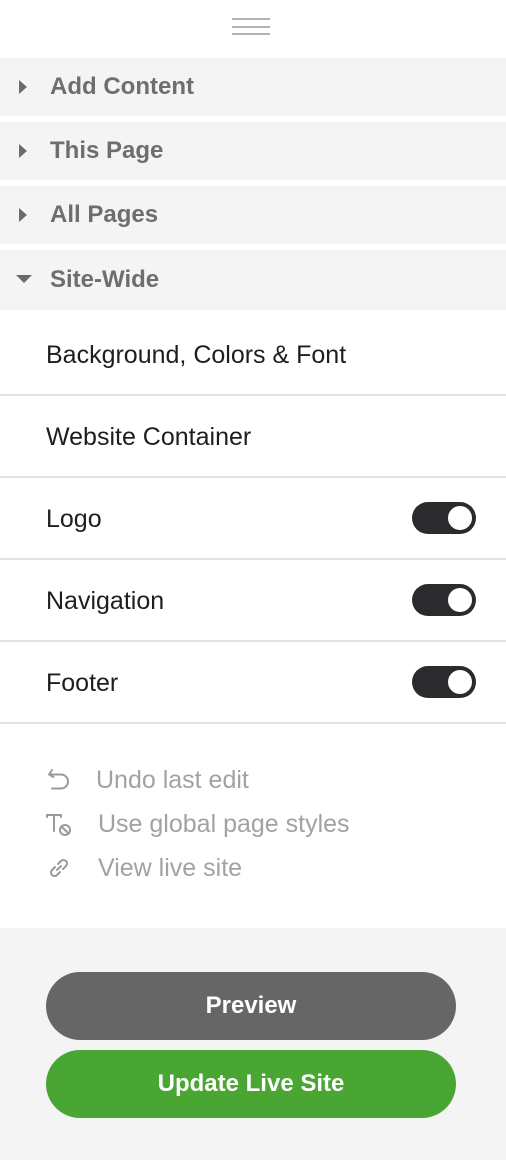 The image size is (506, 1160). I want to click on preview-button: Preview, so click(251, 1006).